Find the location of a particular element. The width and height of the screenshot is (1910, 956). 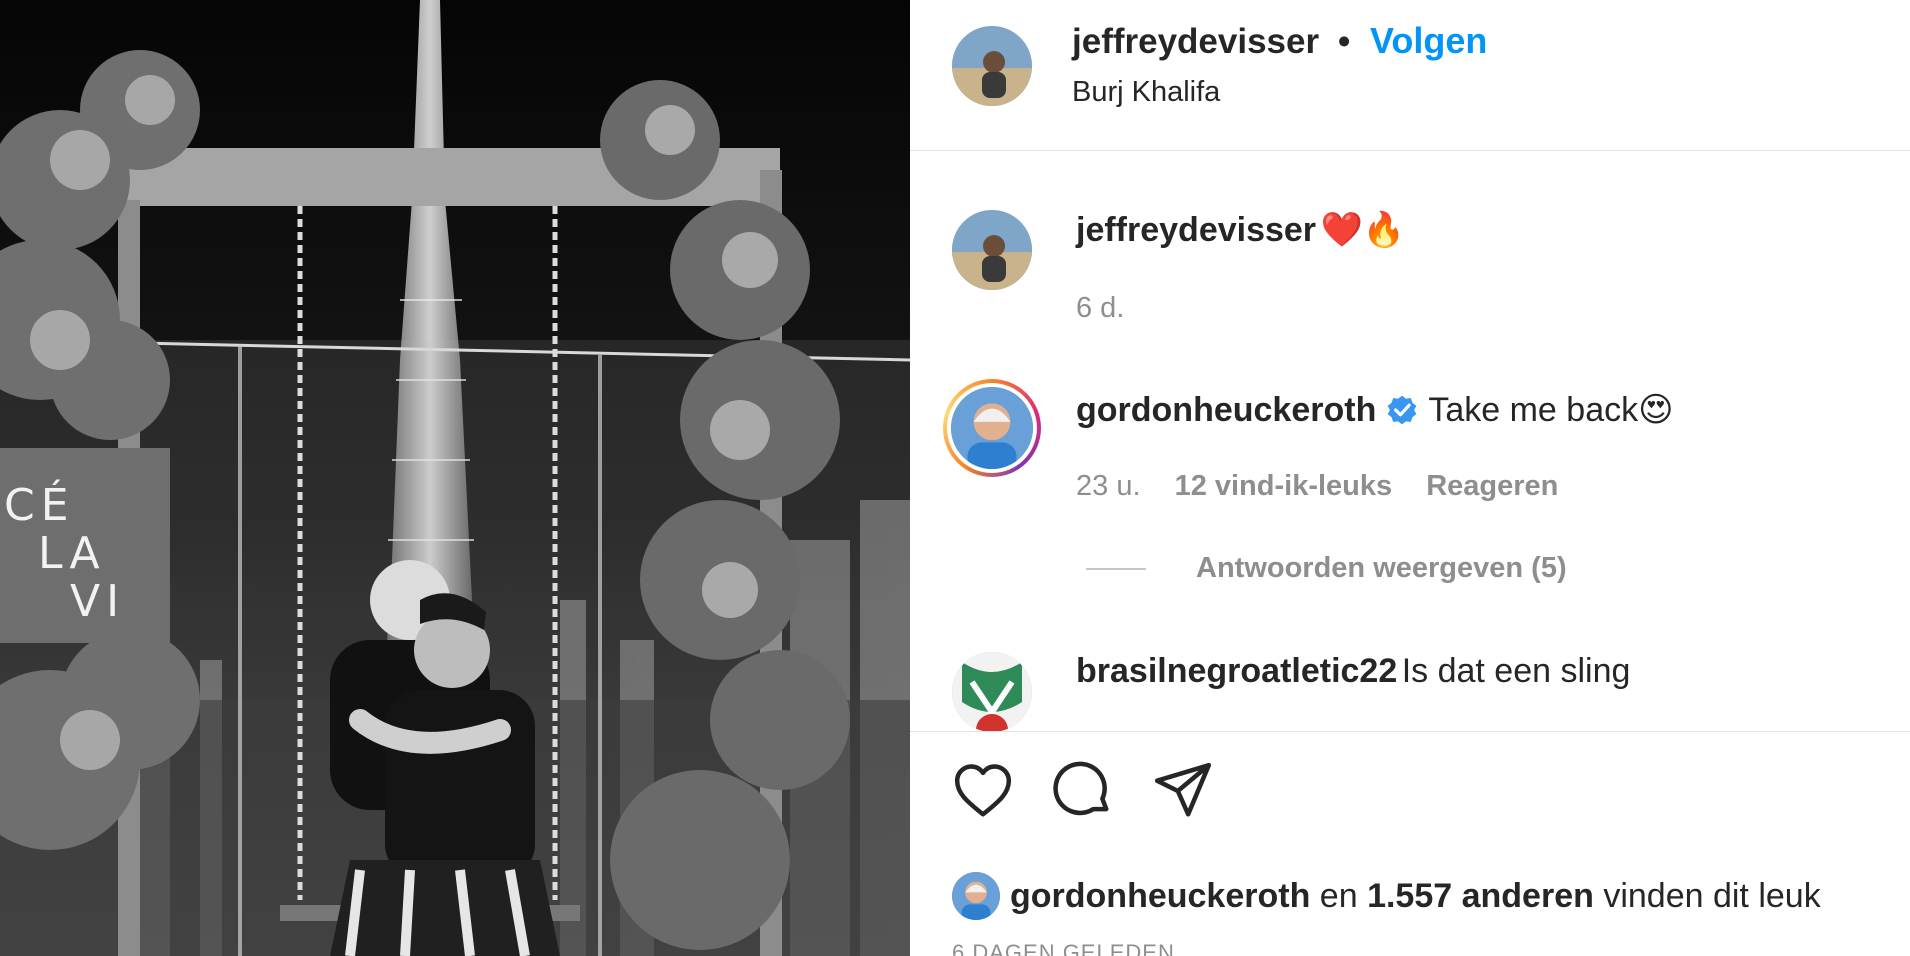

comment-text: Is dat een sling is located at coordinates (1516, 671).